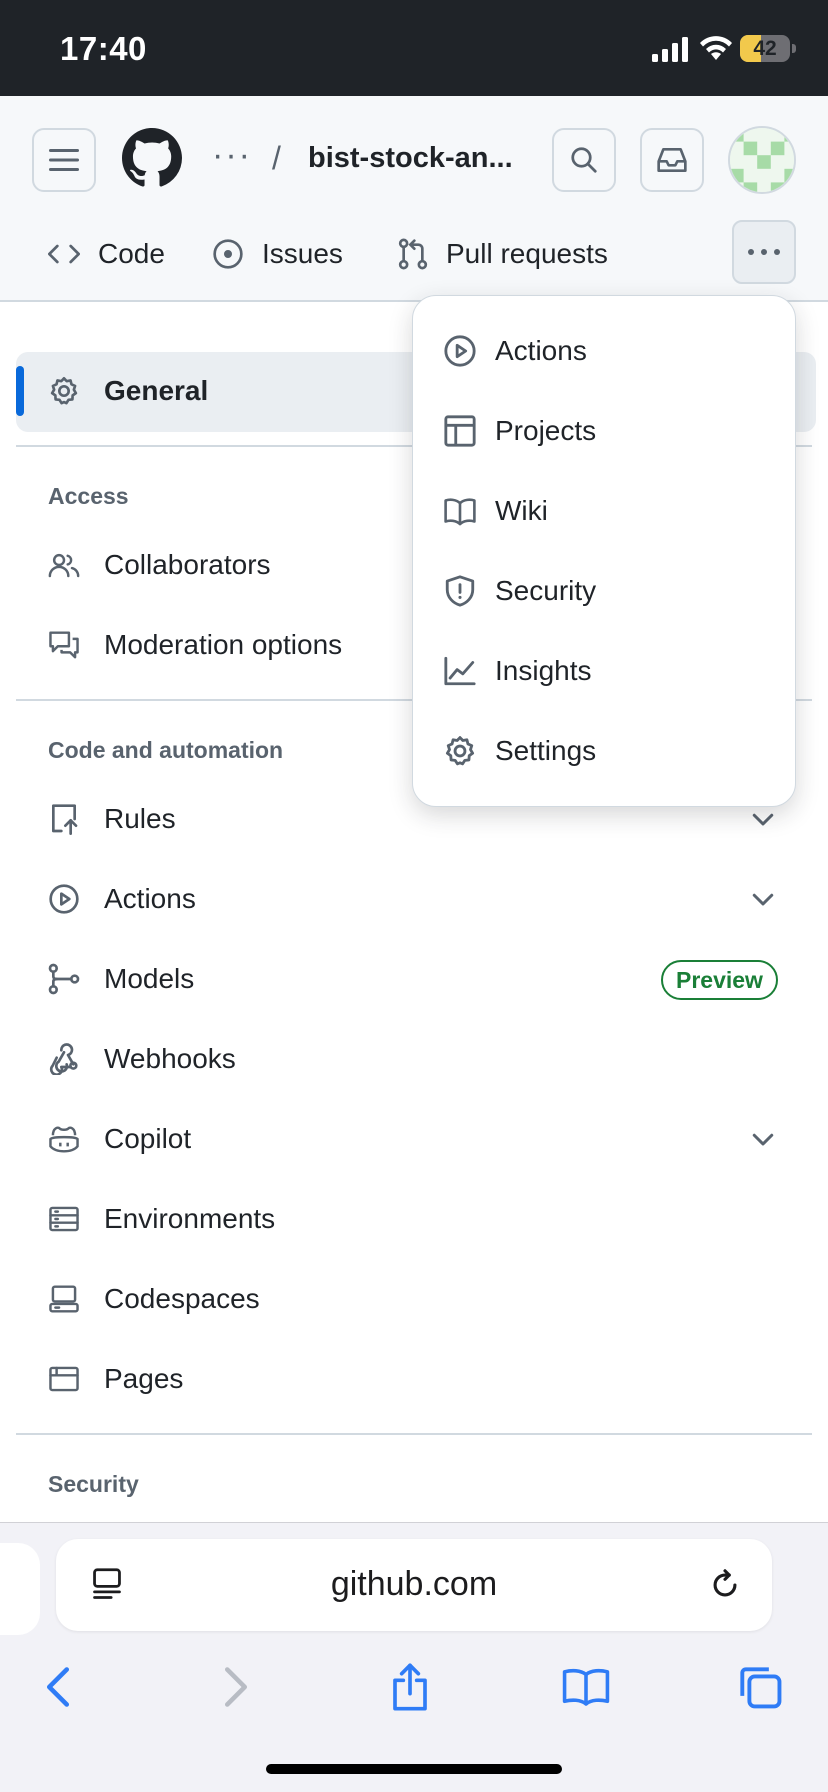 The width and height of the screenshot is (828, 1792). What do you see at coordinates (148, 1138) in the screenshot?
I see `copilot-label: Copilot` at bounding box center [148, 1138].